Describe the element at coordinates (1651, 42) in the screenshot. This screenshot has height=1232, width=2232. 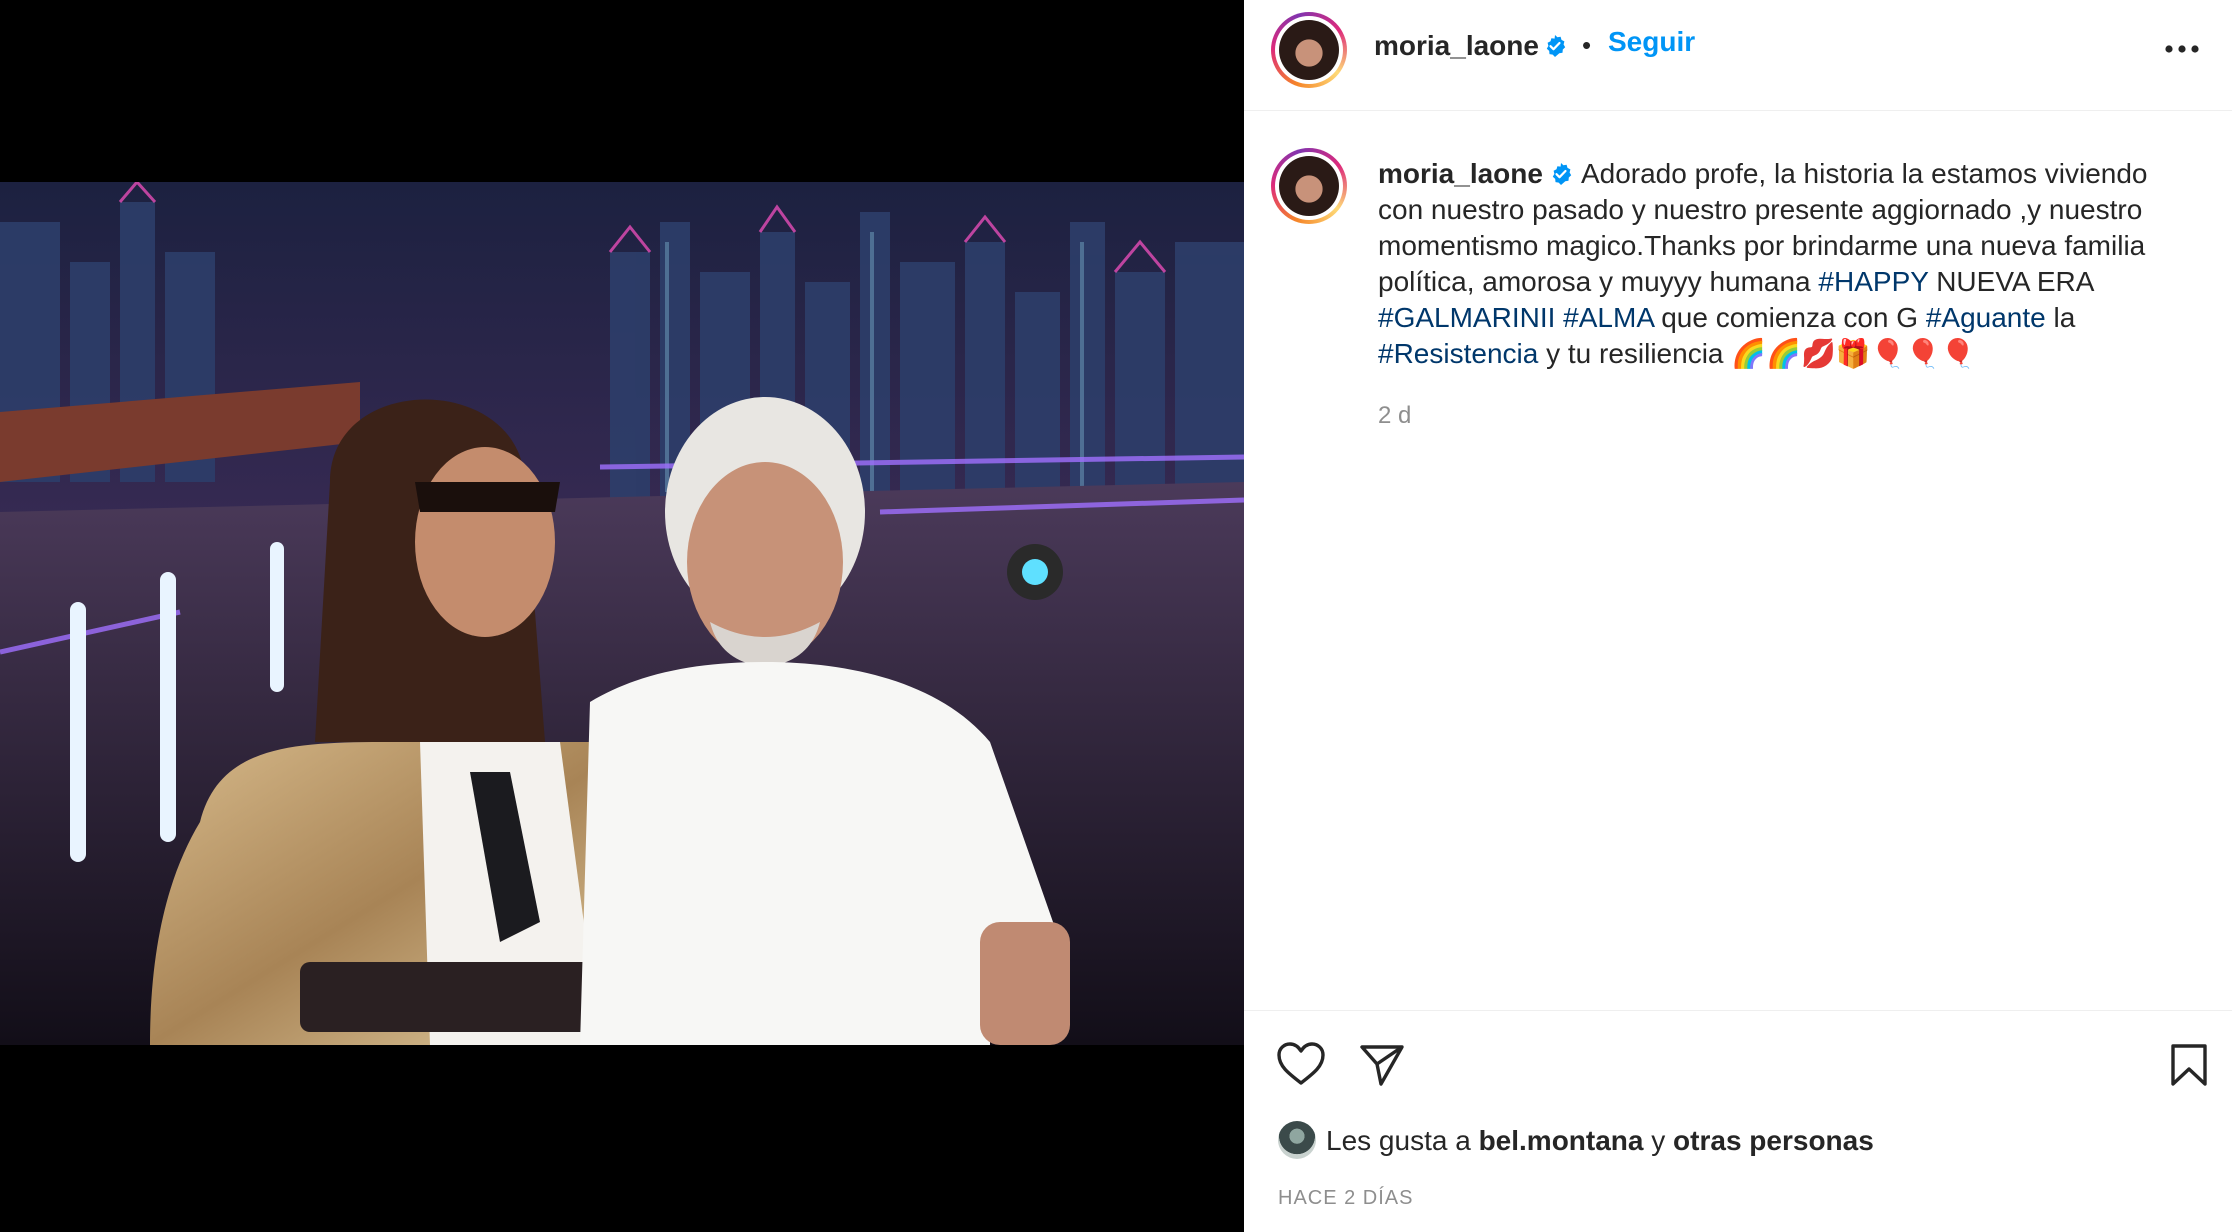
I see `follow-button: Seguir` at that location.